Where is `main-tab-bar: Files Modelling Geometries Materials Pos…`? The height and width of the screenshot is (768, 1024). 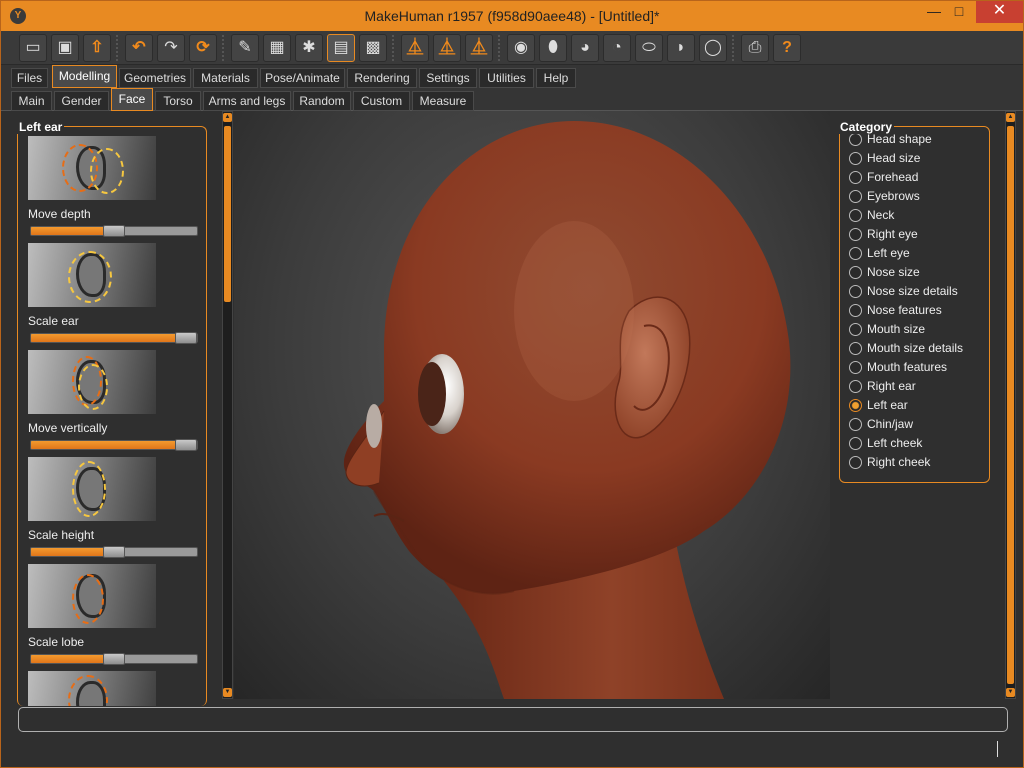
main-tab-bar: Files Modelling Geometries Materials Pos… is located at coordinates (512, 76).